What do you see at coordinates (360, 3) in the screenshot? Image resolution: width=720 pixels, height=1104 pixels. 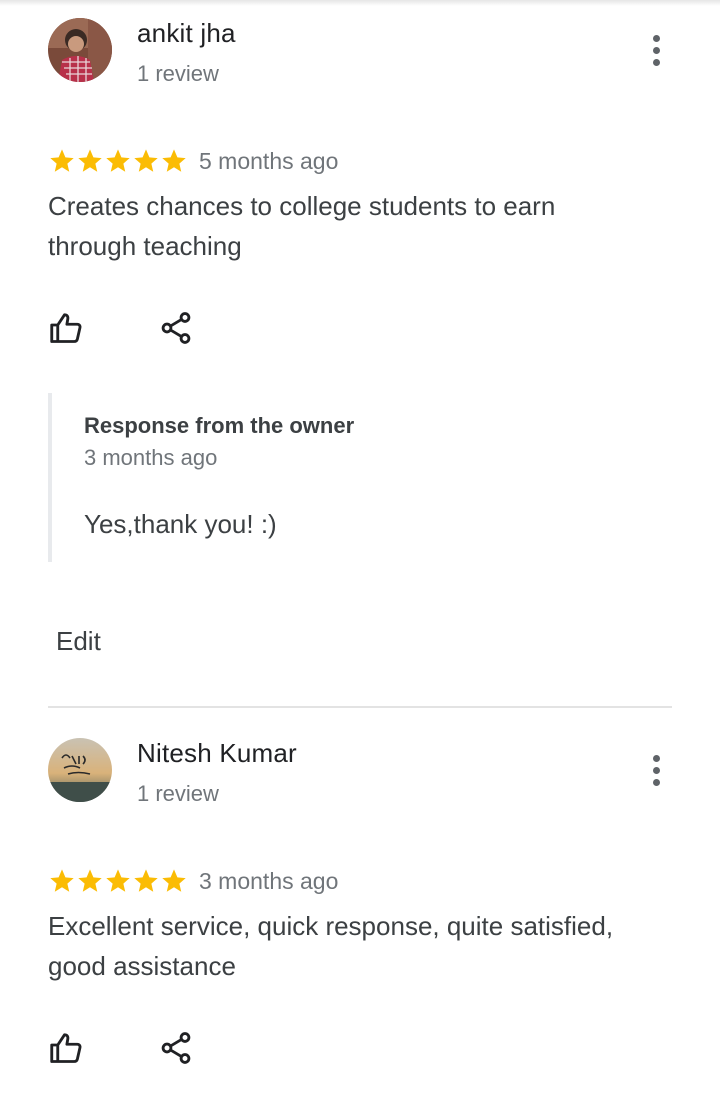 I see `top-shadow` at bounding box center [360, 3].